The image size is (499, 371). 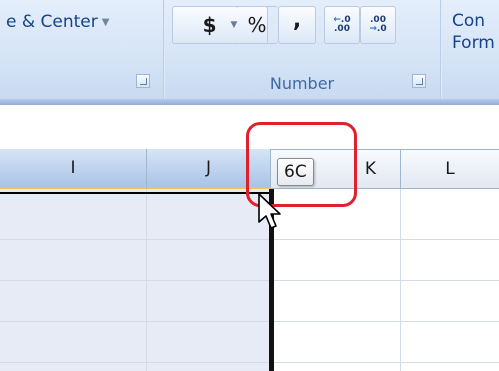 I want to click on column-header-label: I, so click(x=73, y=168).